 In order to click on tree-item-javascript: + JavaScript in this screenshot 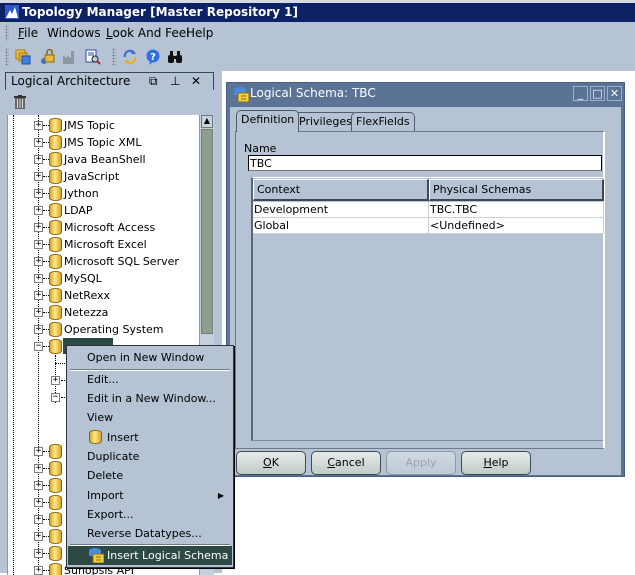, I will do `click(103, 176)`.